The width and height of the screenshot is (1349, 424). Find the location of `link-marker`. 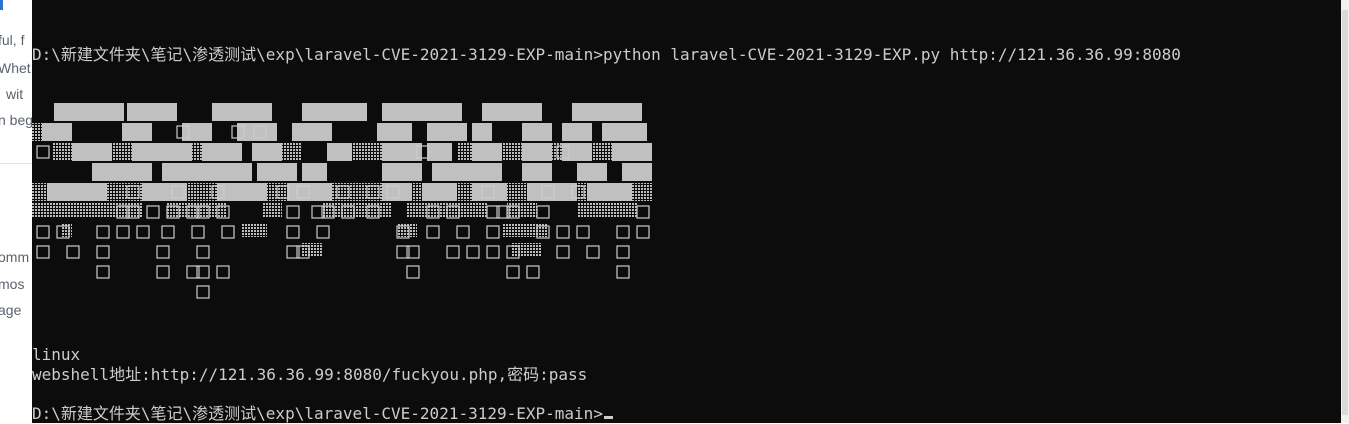

link-marker is located at coordinates (1, 5).